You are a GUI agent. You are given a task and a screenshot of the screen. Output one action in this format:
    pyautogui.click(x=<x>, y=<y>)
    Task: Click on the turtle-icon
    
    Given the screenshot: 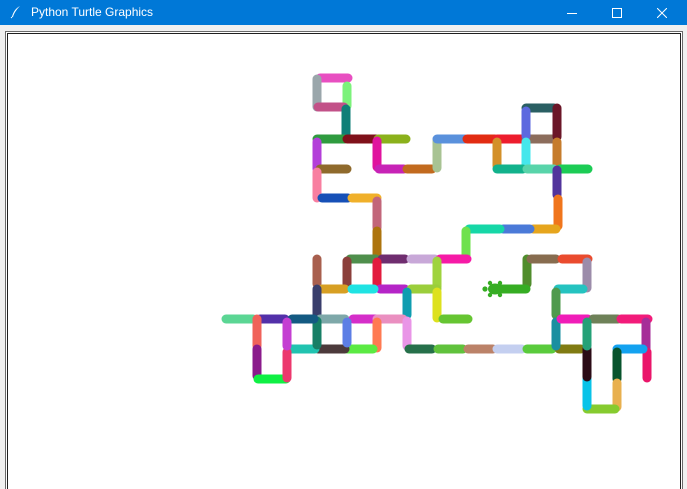 What is the action you would take?
    pyautogui.click(x=494, y=289)
    